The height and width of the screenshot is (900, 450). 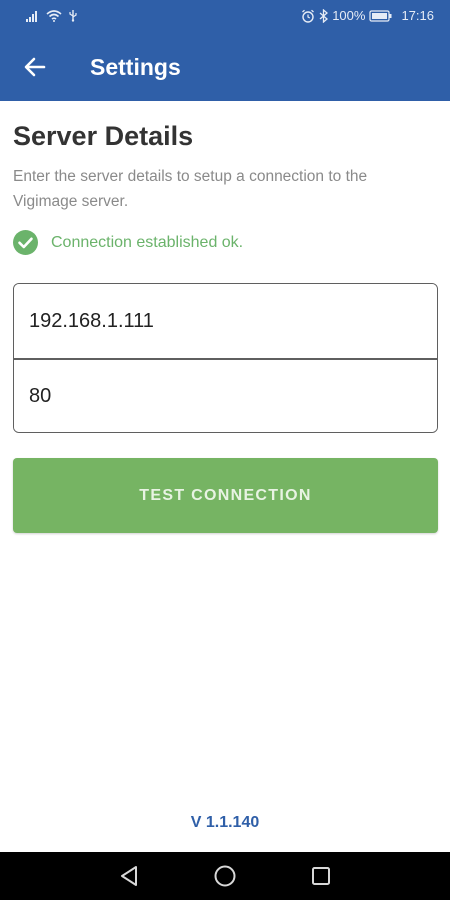 What do you see at coordinates (225, 321) in the screenshot?
I see `server-address-input` at bounding box center [225, 321].